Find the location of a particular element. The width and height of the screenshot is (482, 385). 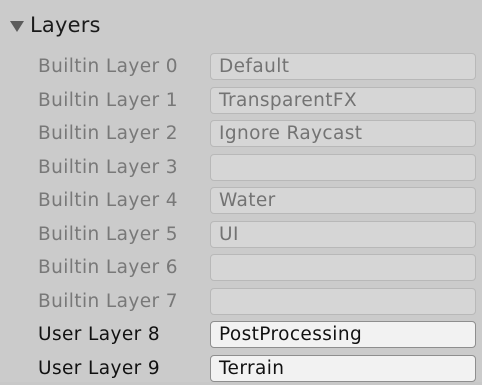

layer-row-3: Builtin Layer 3 is located at coordinates (241, 168).